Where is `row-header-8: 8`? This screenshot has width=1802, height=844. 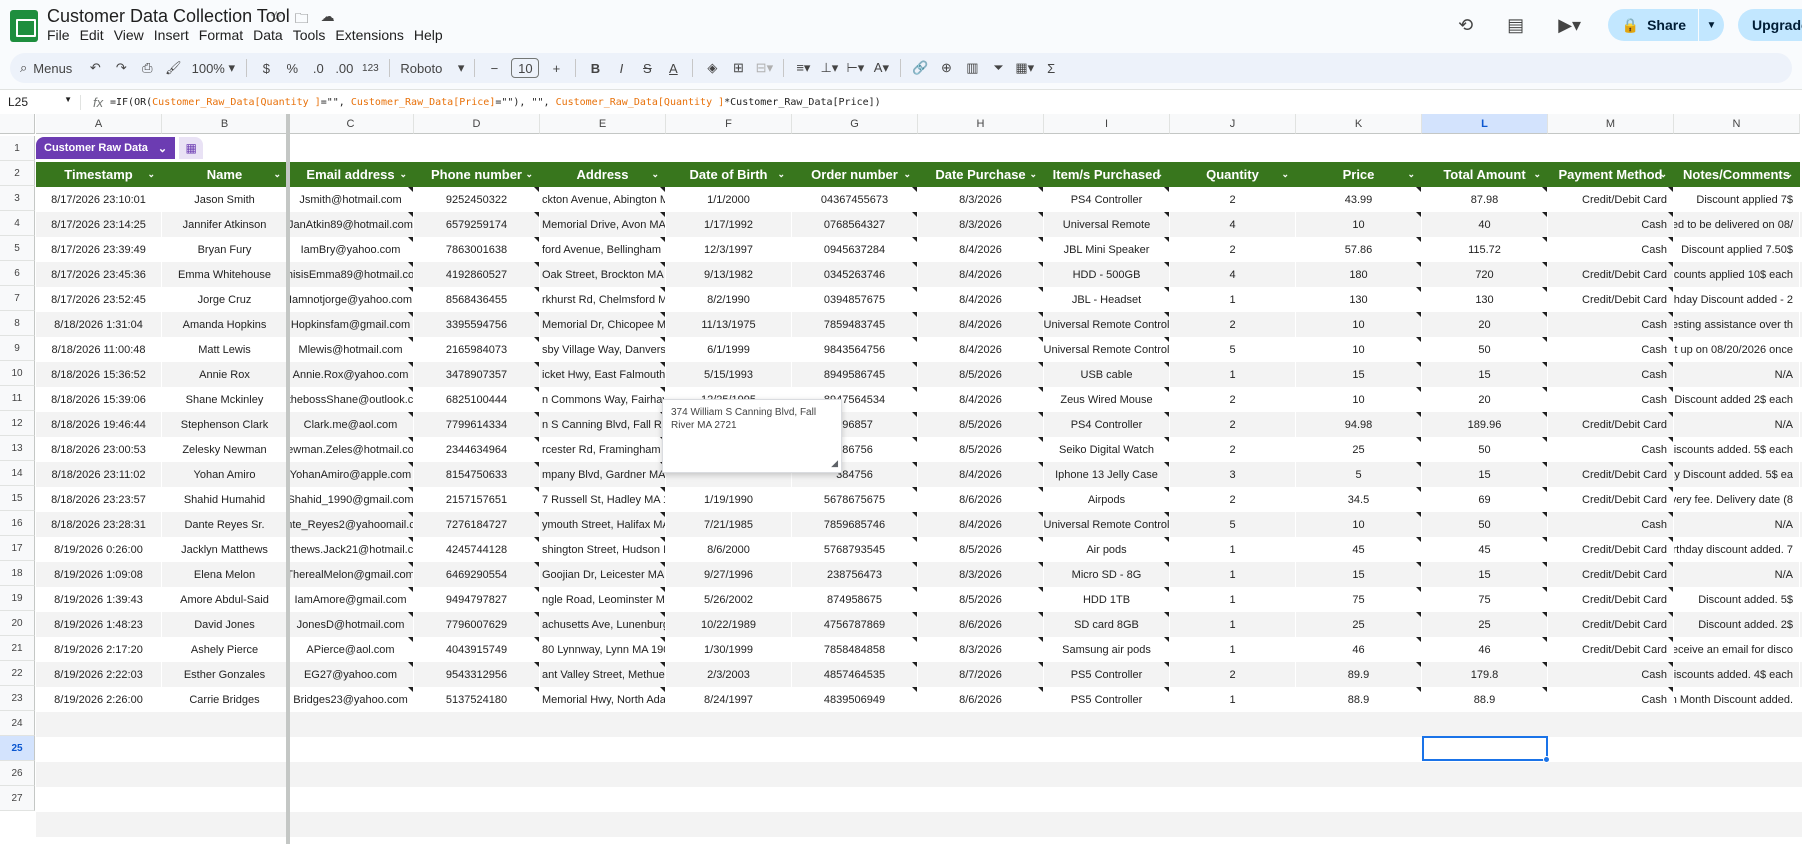 row-header-8: 8 is located at coordinates (17, 323).